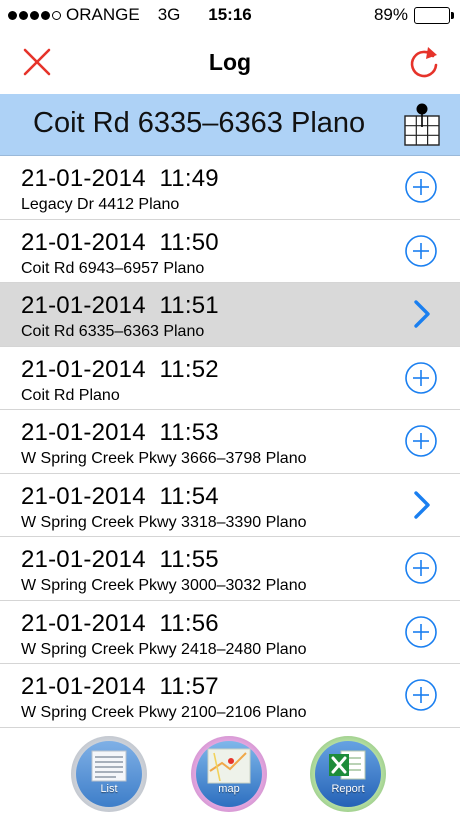 This screenshot has width=460, height=818. I want to click on battery-percent: 89%, so click(390, 14).